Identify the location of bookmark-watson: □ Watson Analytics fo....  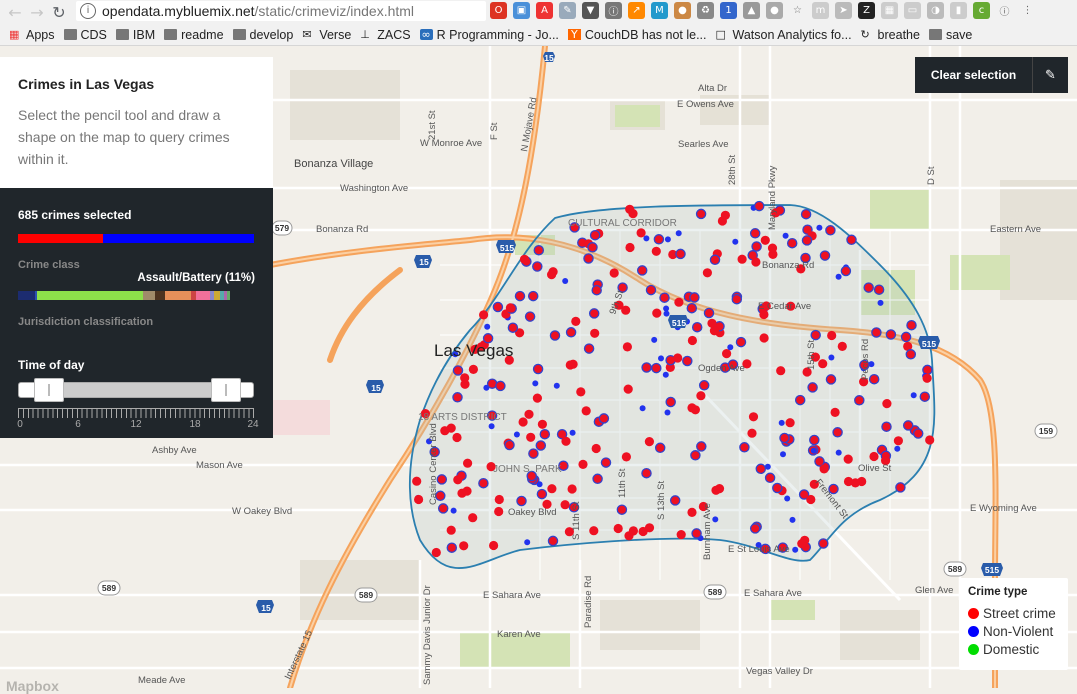
(784, 35).